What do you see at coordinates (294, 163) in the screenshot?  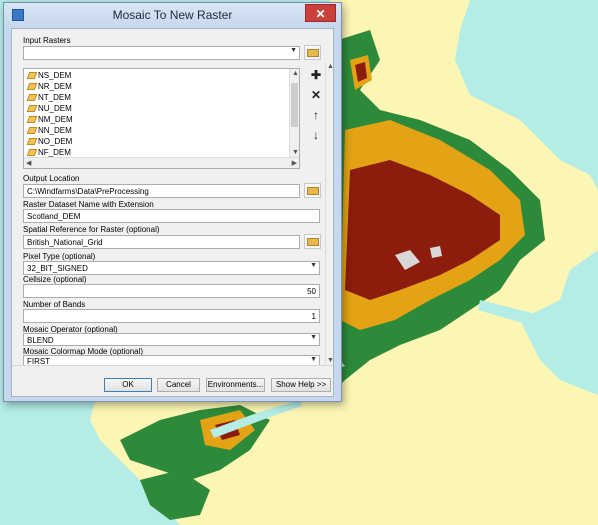 I see `scroll-right-icon: ▶` at bounding box center [294, 163].